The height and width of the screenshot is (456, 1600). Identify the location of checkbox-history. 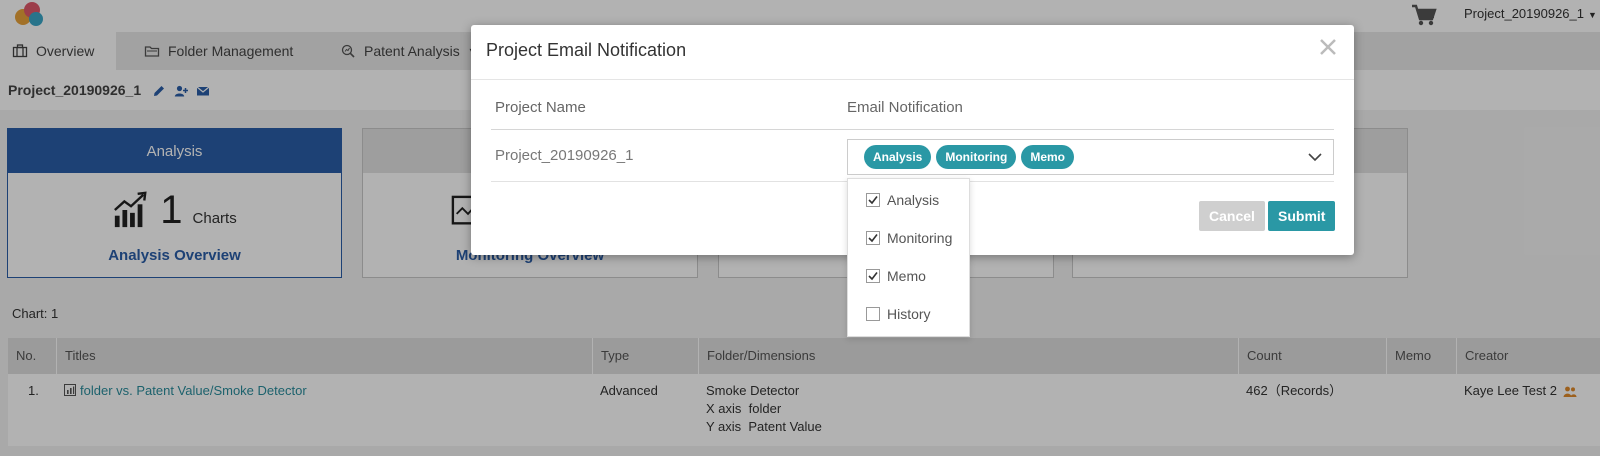
(873, 314).